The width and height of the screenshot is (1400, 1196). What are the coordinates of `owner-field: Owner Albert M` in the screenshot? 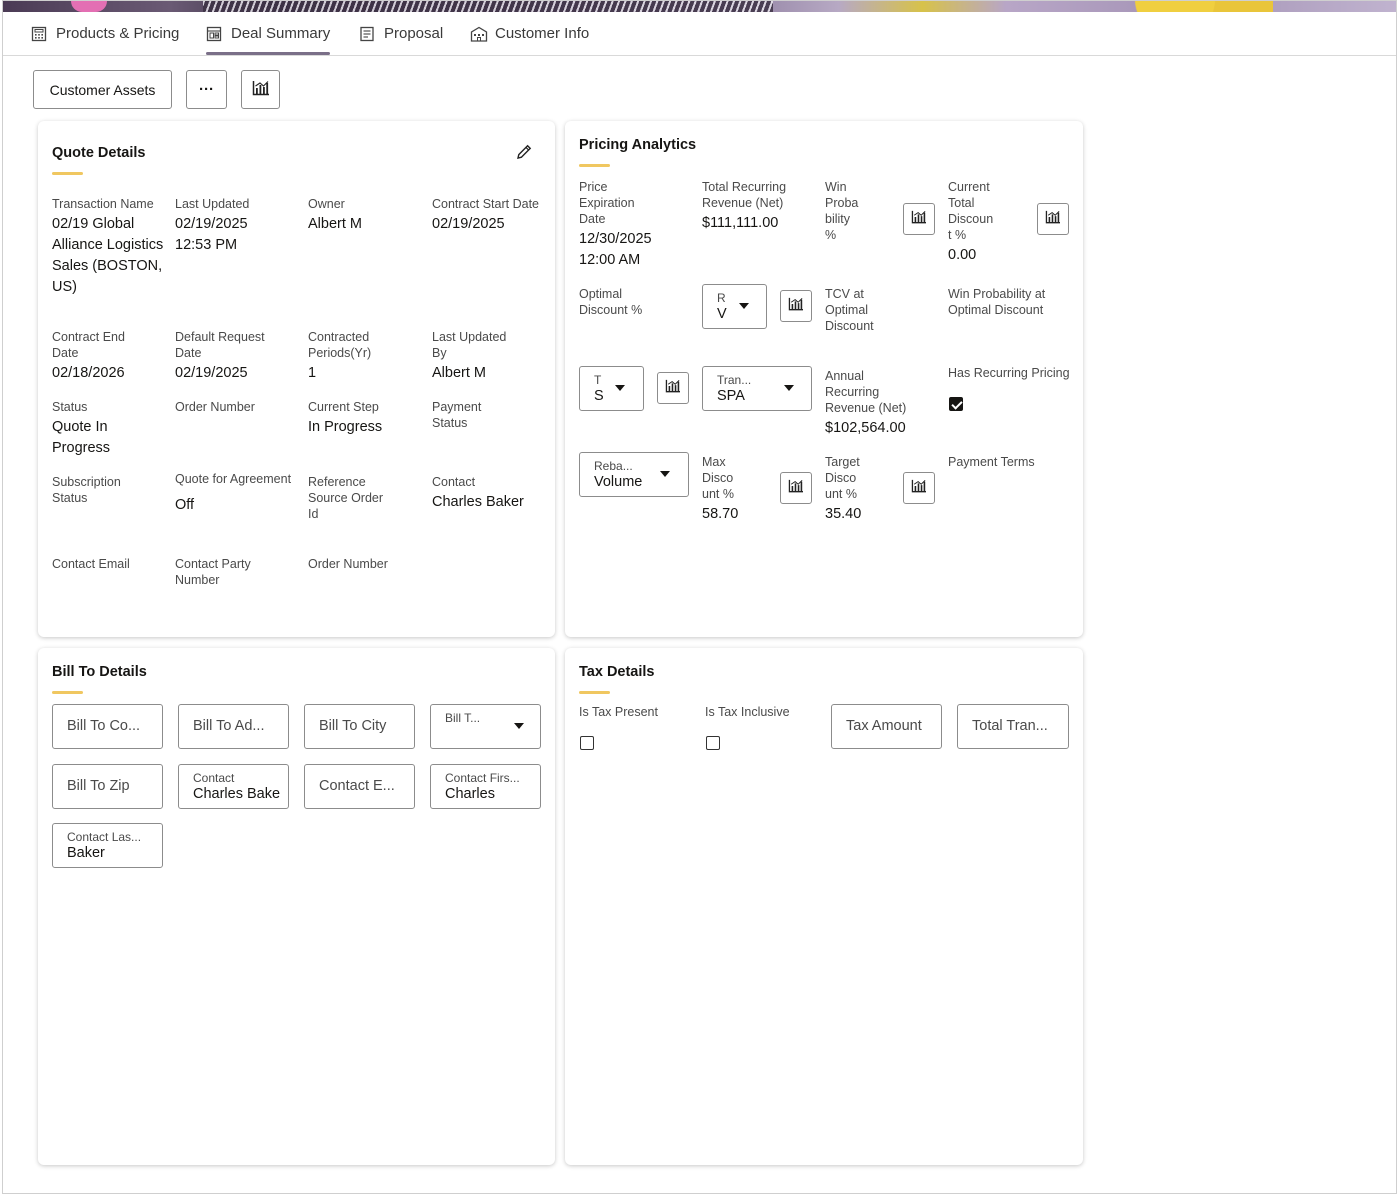 It's located at (335, 214).